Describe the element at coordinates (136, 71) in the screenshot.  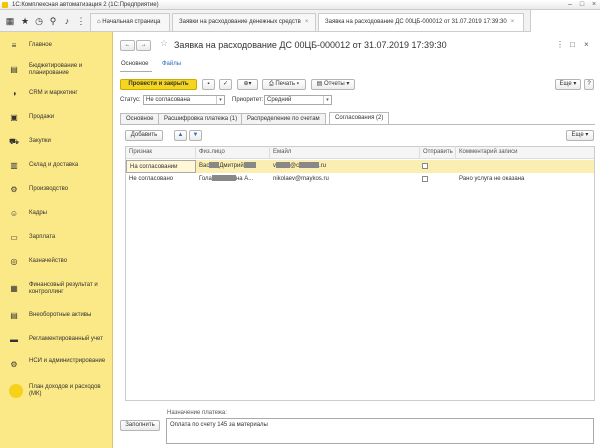
I see `subtab-underline` at that location.